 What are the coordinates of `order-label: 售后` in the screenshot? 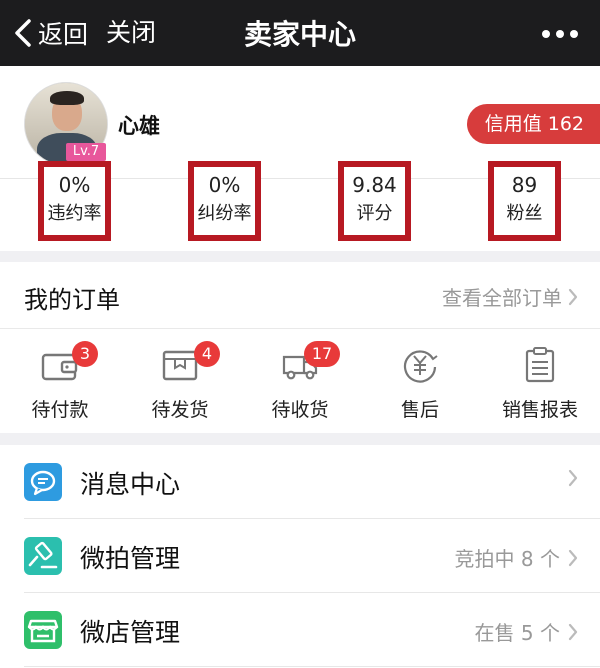 It's located at (419, 410).